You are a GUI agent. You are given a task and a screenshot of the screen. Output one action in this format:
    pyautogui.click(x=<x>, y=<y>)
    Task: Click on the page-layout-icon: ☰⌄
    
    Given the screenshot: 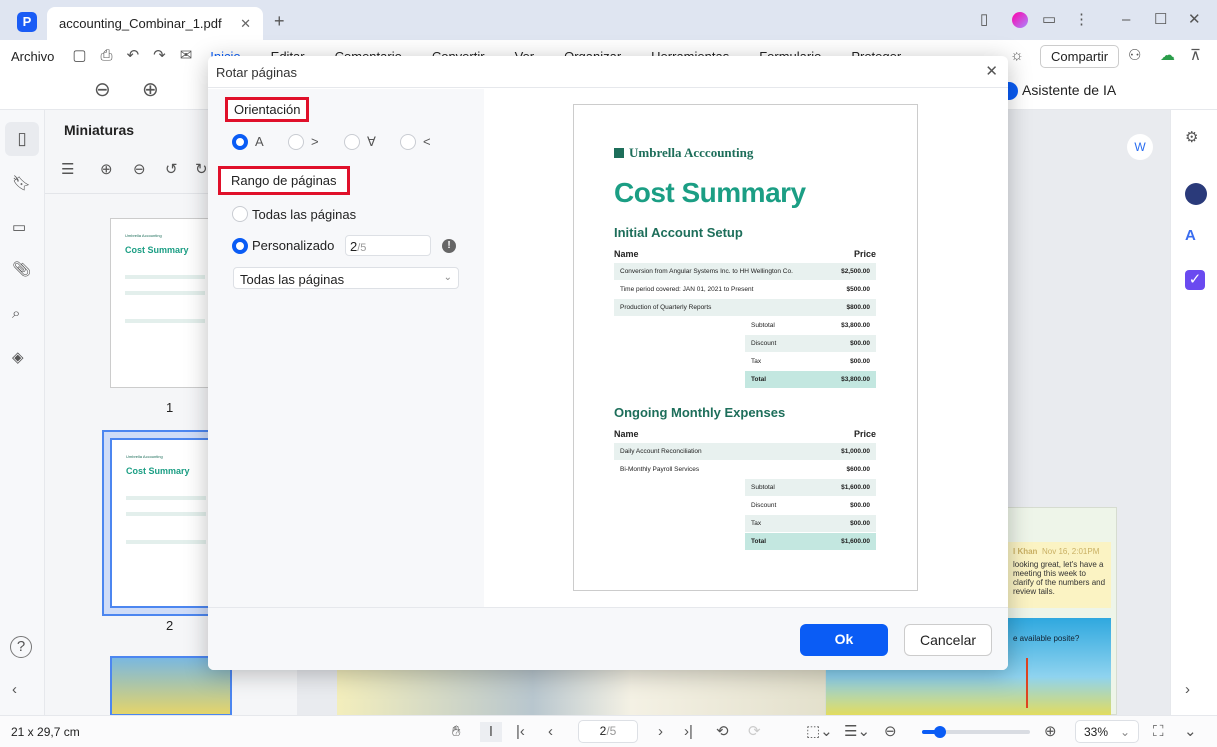 What is the action you would take?
    pyautogui.click(x=857, y=732)
    